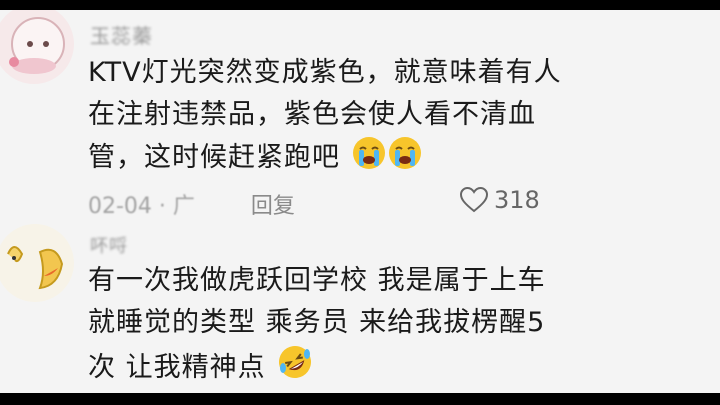 Image resolution: width=720 pixels, height=405 pixels. Describe the element at coordinates (295, 368) in the screenshot. I see `rolling-on-floor-laughing-icon` at that location.